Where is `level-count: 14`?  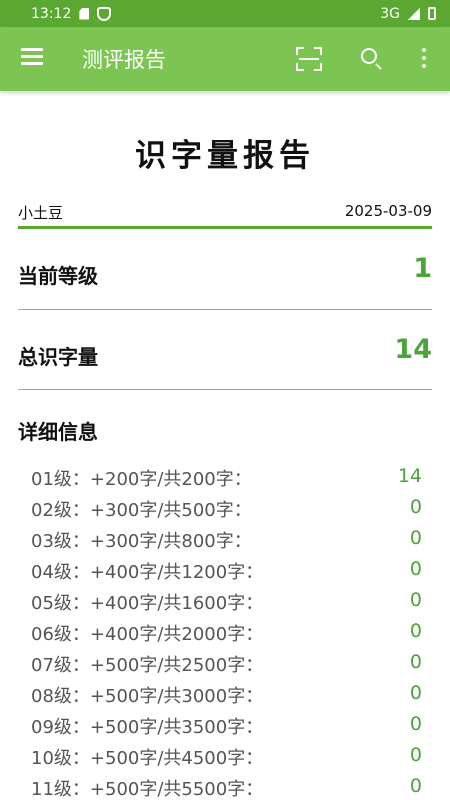
level-count: 14 is located at coordinates (409, 476).